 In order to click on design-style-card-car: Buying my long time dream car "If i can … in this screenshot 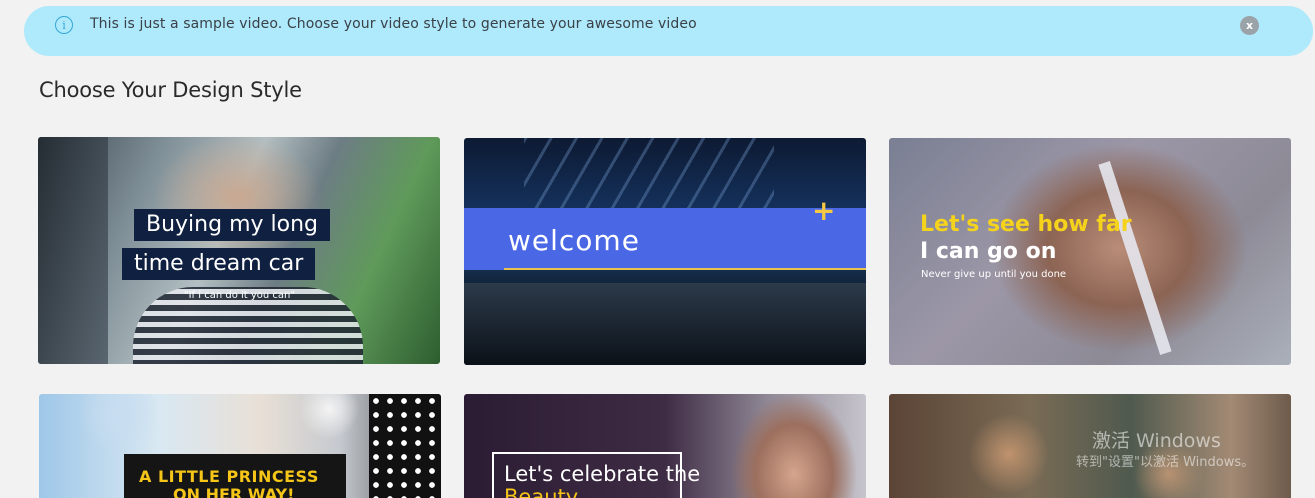, I will do `click(239, 250)`.